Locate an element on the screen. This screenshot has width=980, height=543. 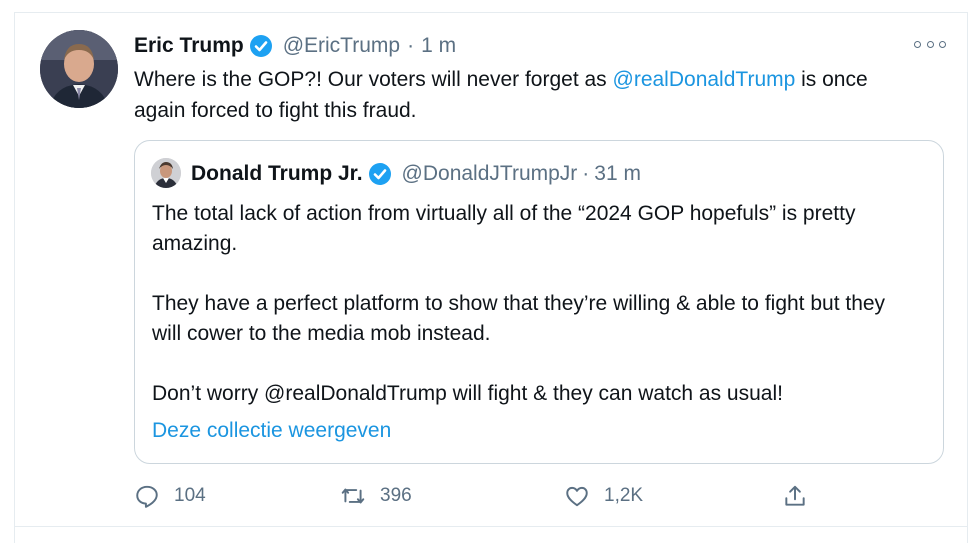
reply-icon is located at coordinates (147, 496).